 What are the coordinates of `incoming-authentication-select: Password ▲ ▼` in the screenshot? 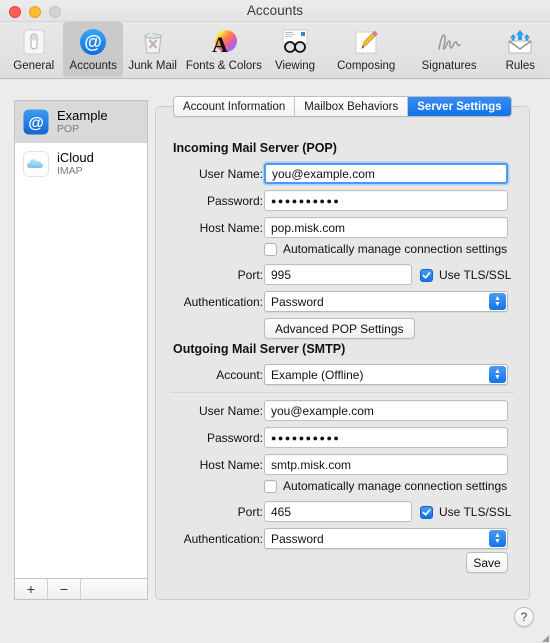 It's located at (386, 301).